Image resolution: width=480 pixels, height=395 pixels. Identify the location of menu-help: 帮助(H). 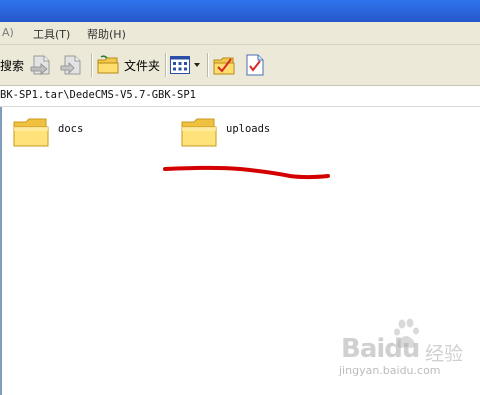
(106, 34).